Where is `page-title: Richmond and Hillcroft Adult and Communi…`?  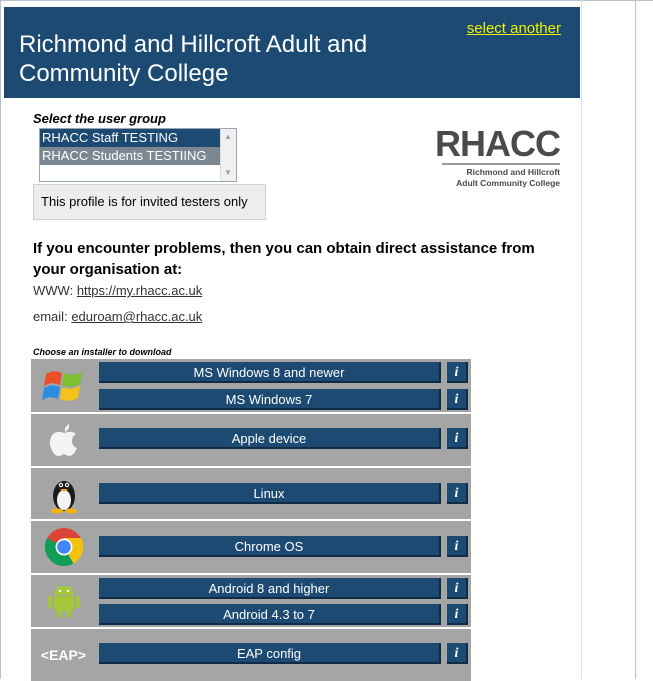 page-title: Richmond and Hillcroft Adult and Communi… is located at coordinates (193, 59).